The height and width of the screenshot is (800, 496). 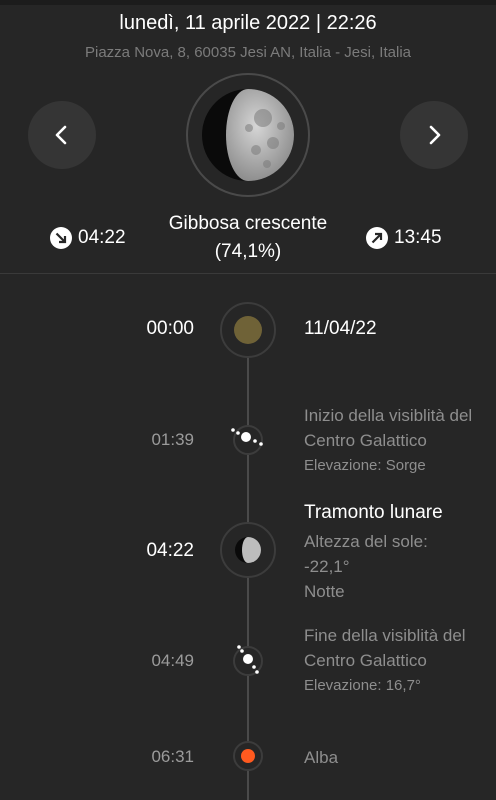 I want to click on chevron-left-icon, so click(x=61, y=135).